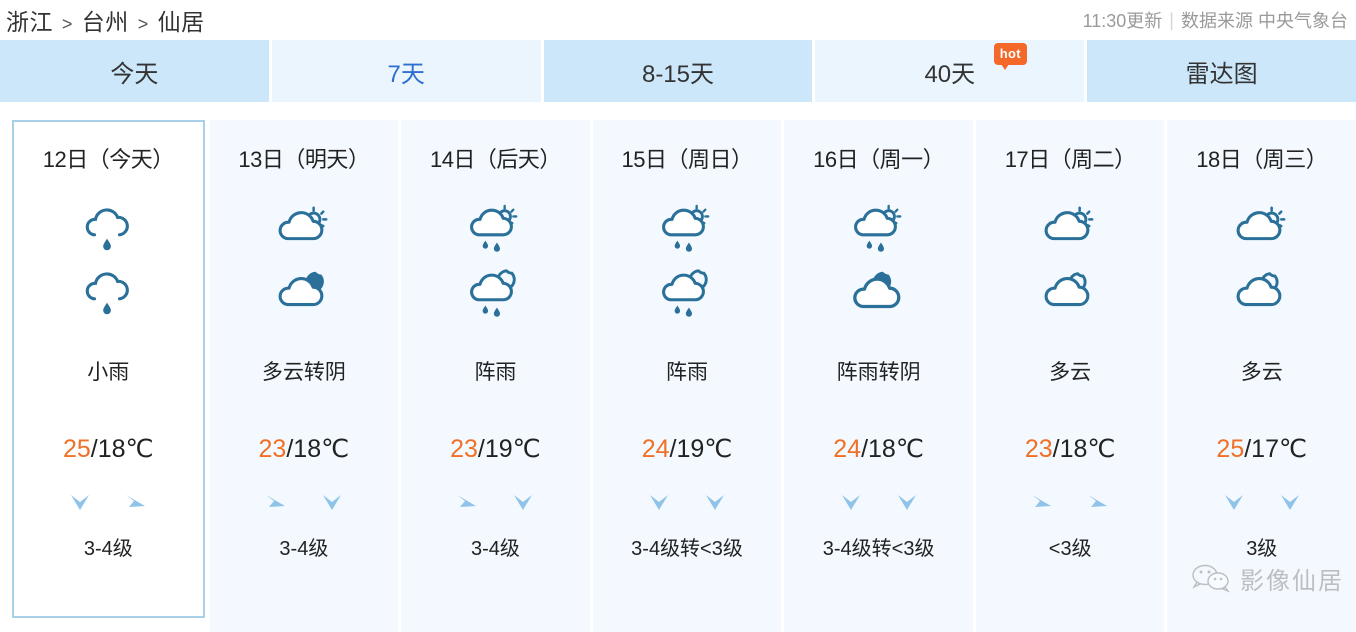 This screenshot has width=1356, height=632. What do you see at coordinates (1221, 74) in the screenshot?
I see `tab-radar-label: 雷达图` at bounding box center [1221, 74].